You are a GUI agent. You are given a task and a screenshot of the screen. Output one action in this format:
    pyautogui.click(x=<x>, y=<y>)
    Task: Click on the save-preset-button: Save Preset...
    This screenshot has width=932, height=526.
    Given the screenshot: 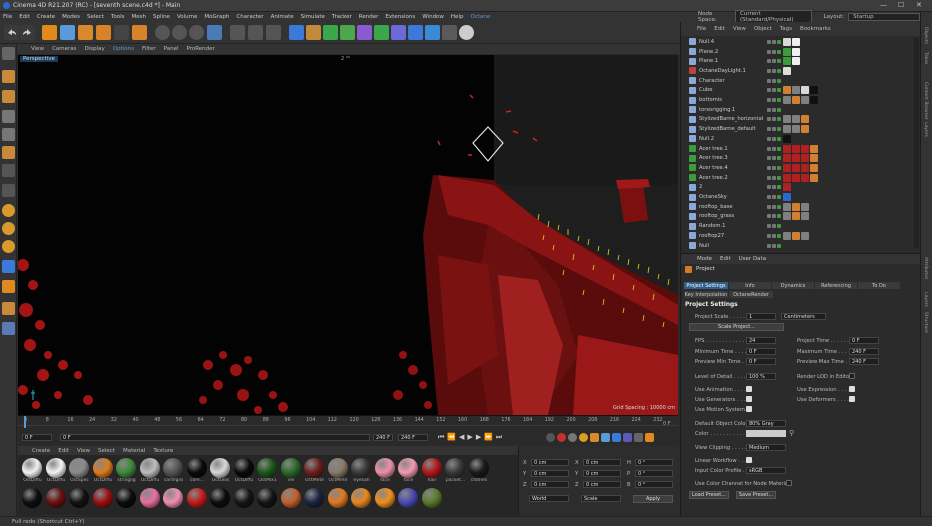 What is the action you would take?
    pyautogui.click(x=756, y=495)
    